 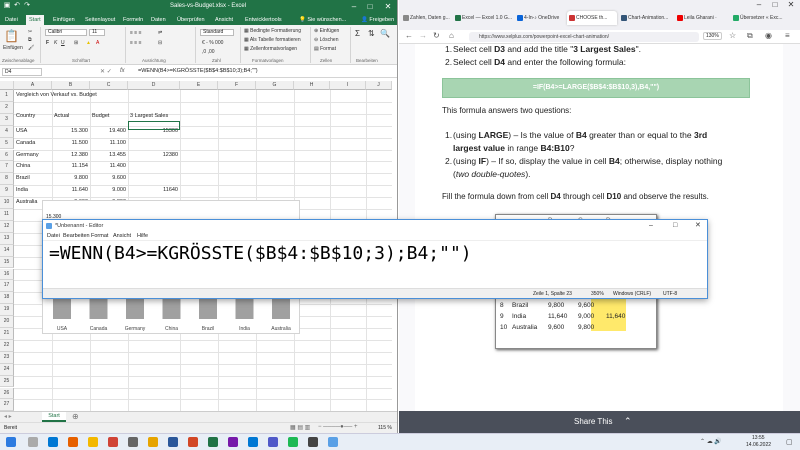 I want to click on col-header-e: E, so click(x=199, y=85).